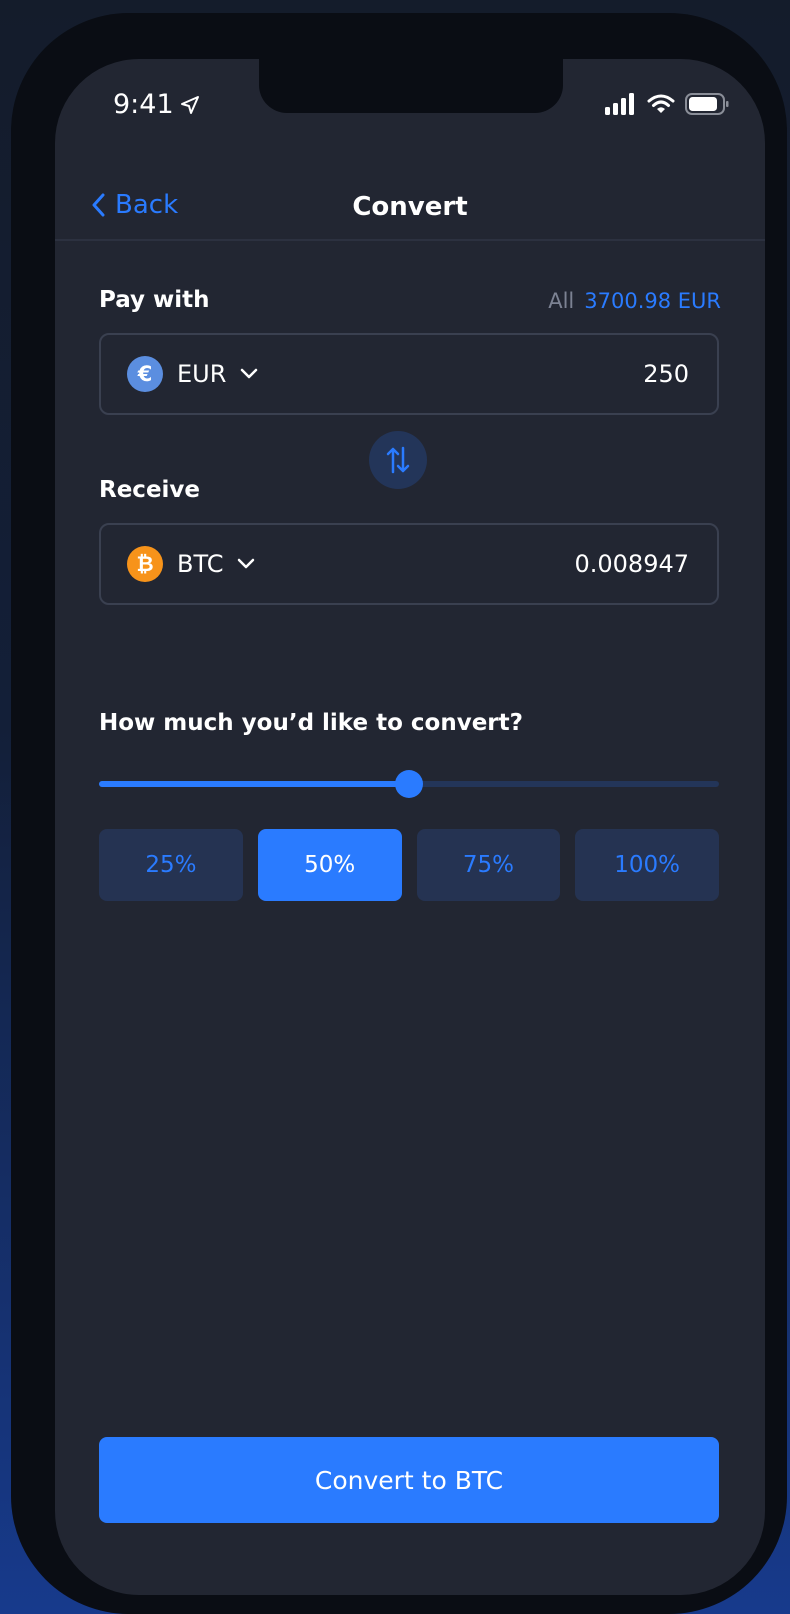  I want to click on amount-slider, so click(409, 784).